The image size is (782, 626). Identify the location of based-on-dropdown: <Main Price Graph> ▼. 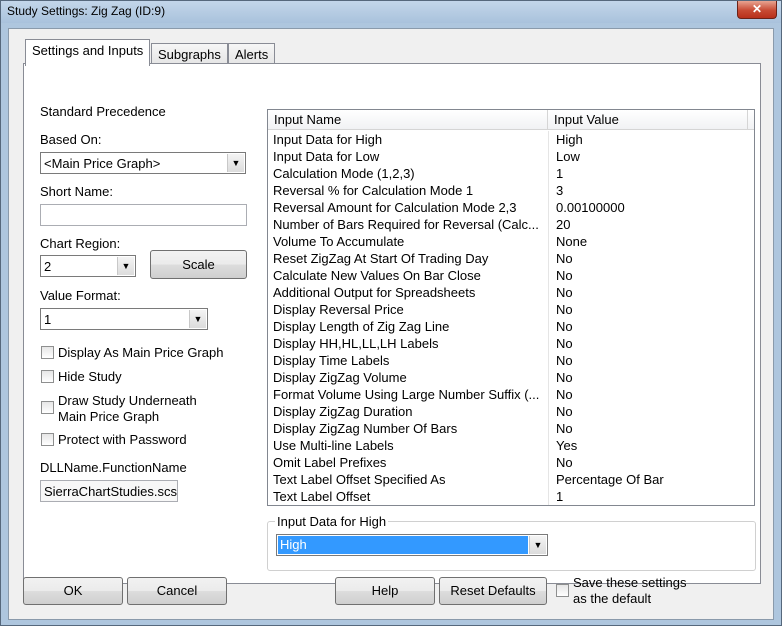
(143, 163).